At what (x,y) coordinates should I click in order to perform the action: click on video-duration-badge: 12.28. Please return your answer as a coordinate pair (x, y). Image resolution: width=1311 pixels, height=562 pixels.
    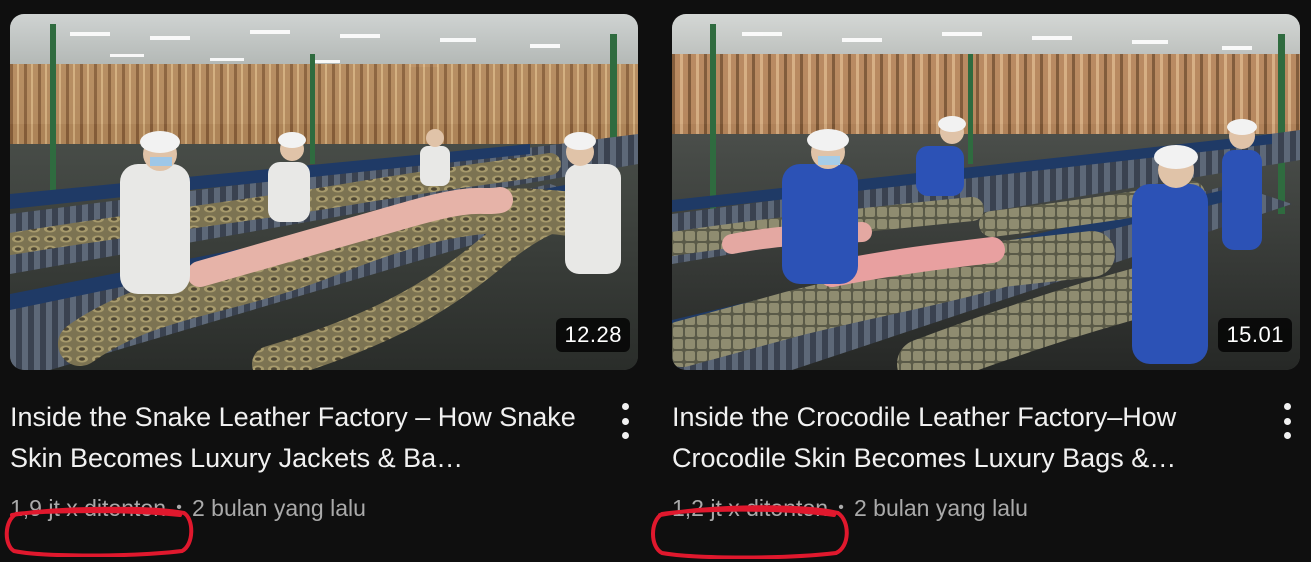
    Looking at the image, I should click on (593, 335).